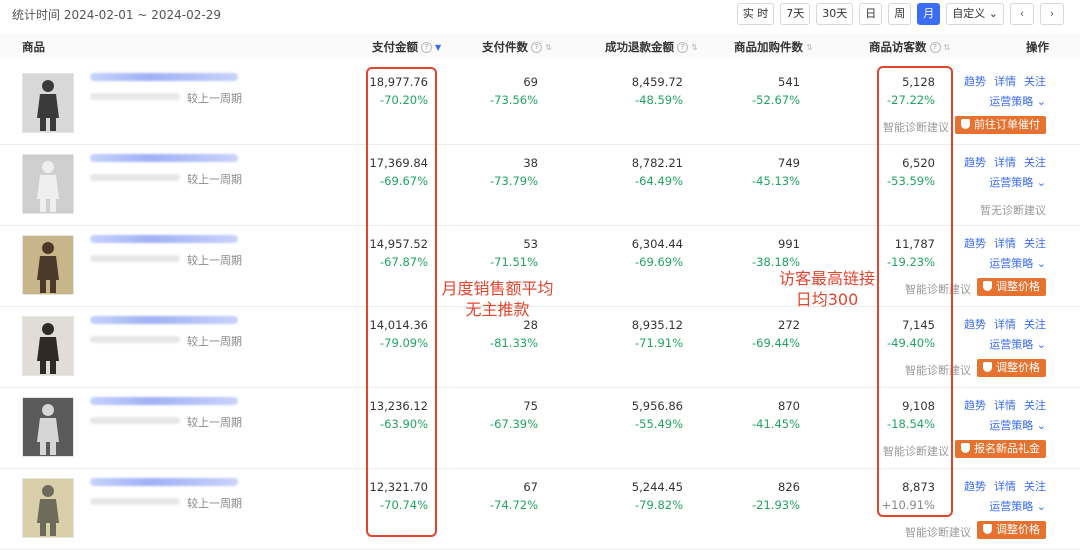 The height and width of the screenshot is (550, 1080). I want to click on annotation-note-left: 月度销售额平均 无主推款, so click(497, 299).